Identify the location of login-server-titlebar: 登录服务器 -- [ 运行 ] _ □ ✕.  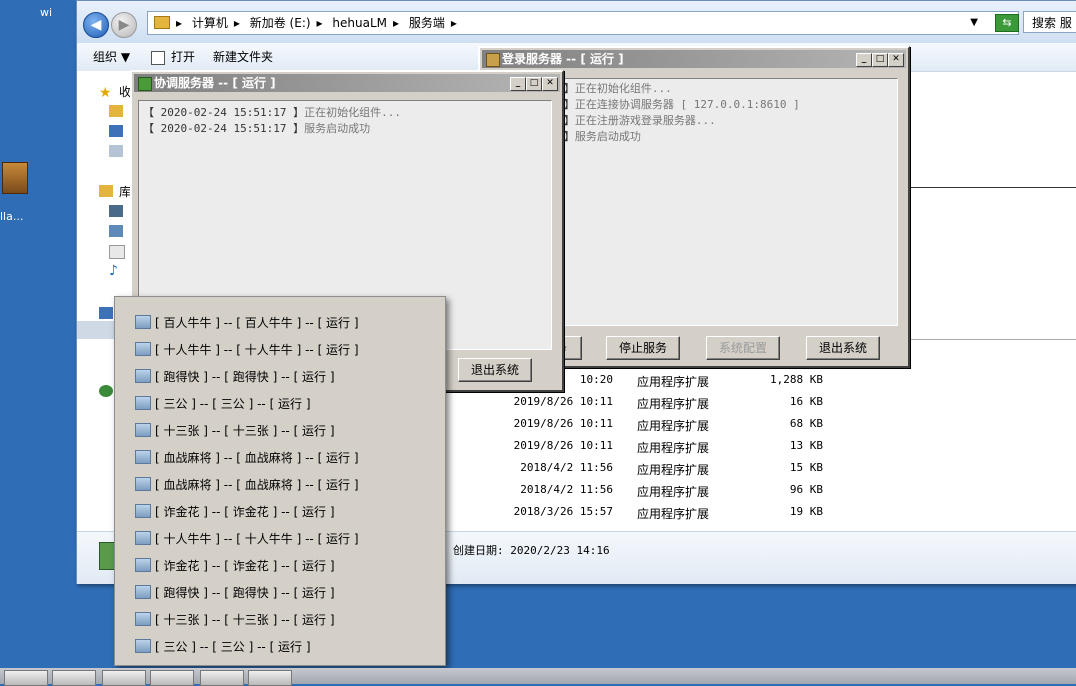
(694, 59).